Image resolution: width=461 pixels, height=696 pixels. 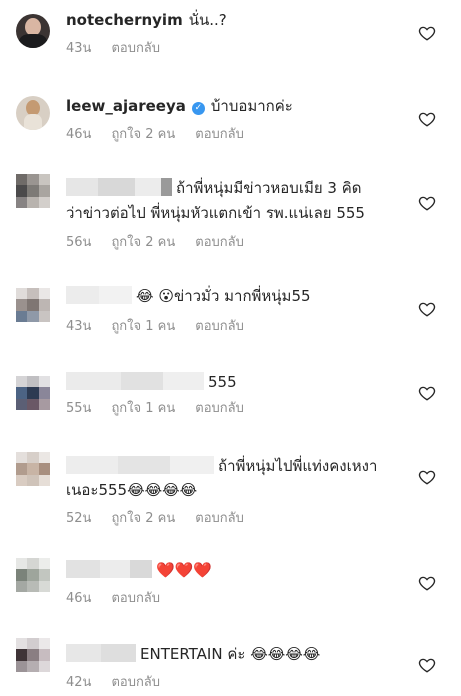 What do you see at coordinates (222, 382) in the screenshot?
I see `comment-text: 555` at bounding box center [222, 382].